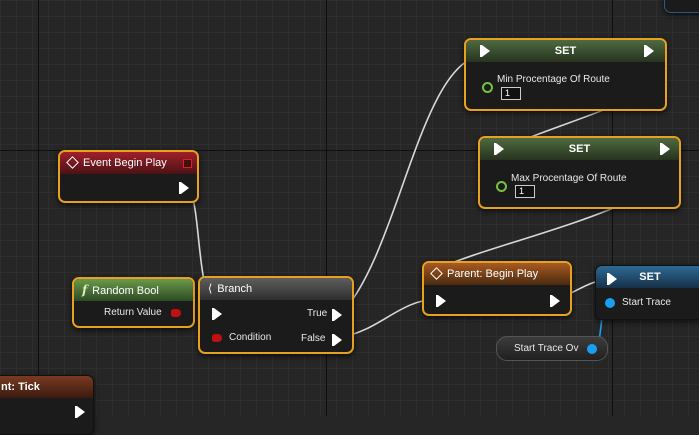  I want to click on condition-label: Condition, so click(250, 337).